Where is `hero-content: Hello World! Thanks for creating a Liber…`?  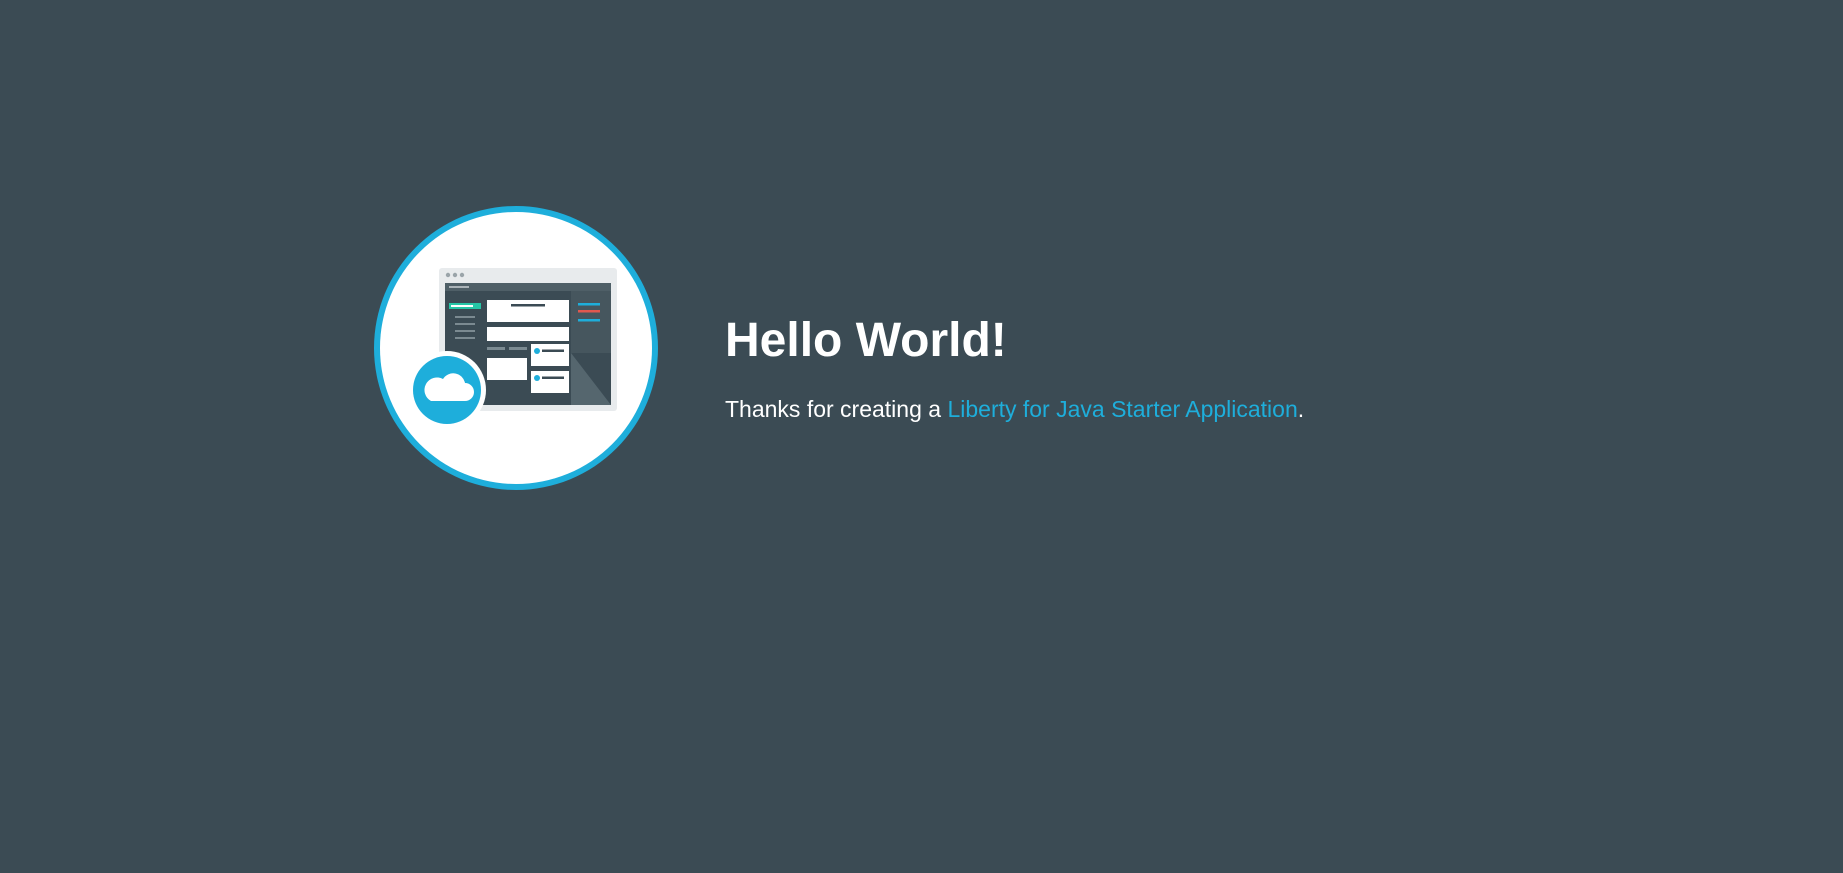 hero-content: Hello World! Thanks for creating a Liber… is located at coordinates (1225, 368).